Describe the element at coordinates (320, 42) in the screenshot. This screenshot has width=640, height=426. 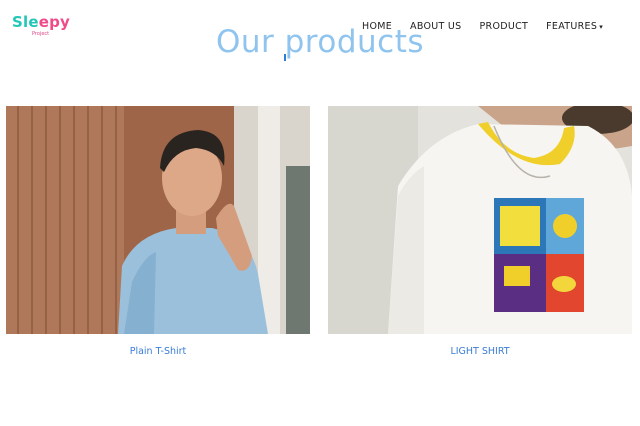
I see `page-title: Our products` at that location.